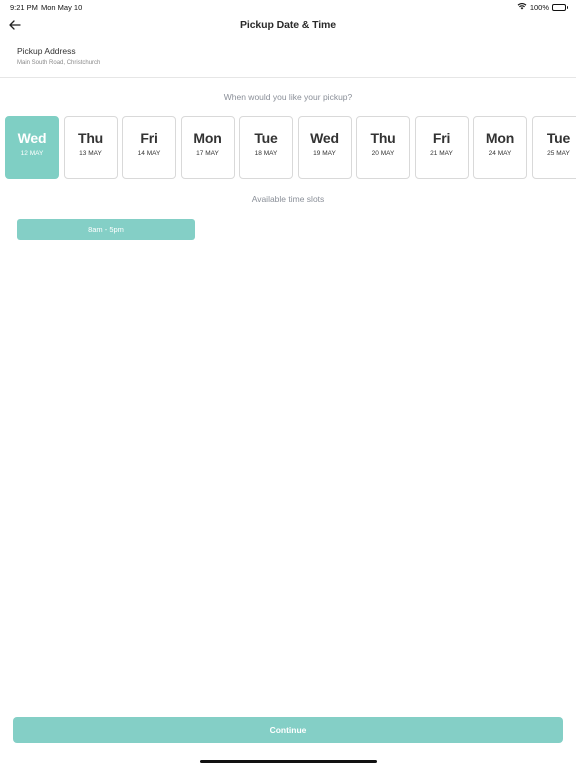 The image size is (576, 768). What do you see at coordinates (90, 153) in the screenshot?
I see `date-card-date: 13 MAY` at bounding box center [90, 153].